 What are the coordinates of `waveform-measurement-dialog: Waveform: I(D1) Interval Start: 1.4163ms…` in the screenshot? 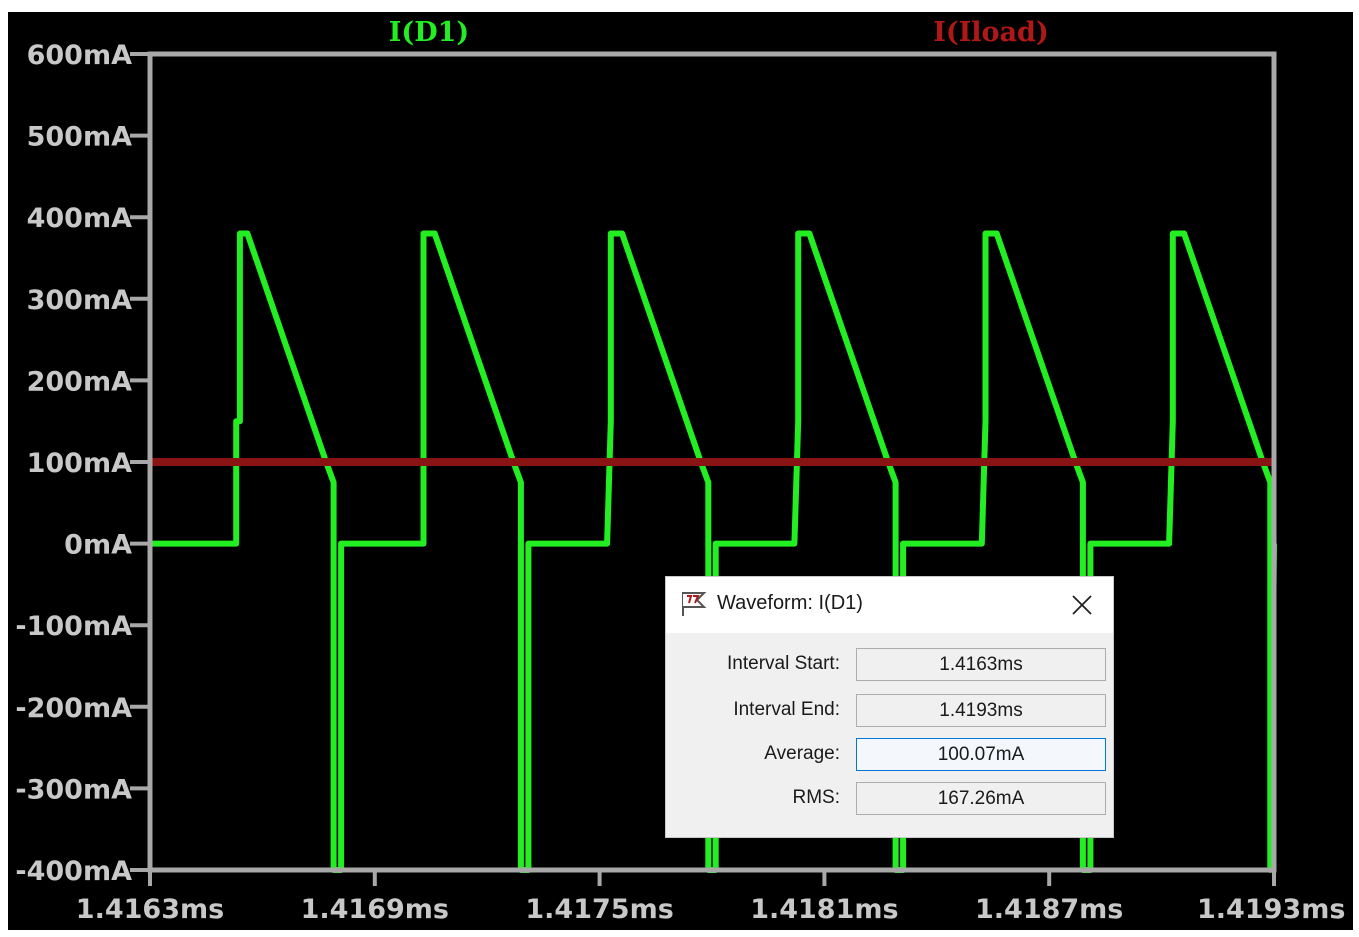 It's located at (889, 707).